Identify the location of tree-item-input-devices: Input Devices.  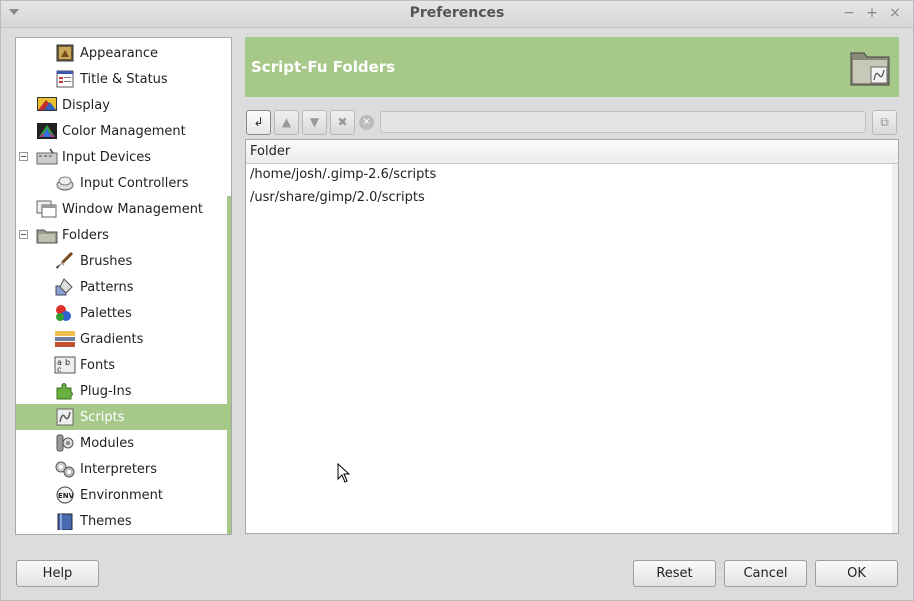
(122, 157).